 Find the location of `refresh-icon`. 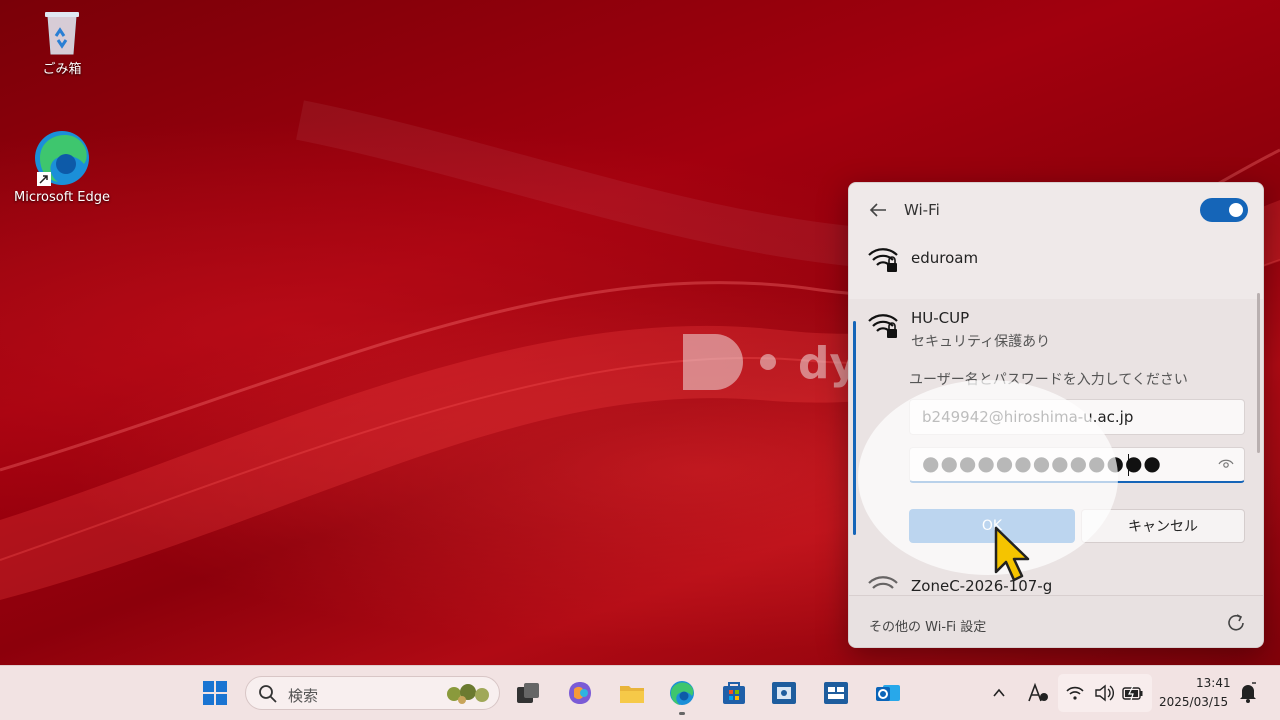

refresh-icon is located at coordinates (1236, 623).